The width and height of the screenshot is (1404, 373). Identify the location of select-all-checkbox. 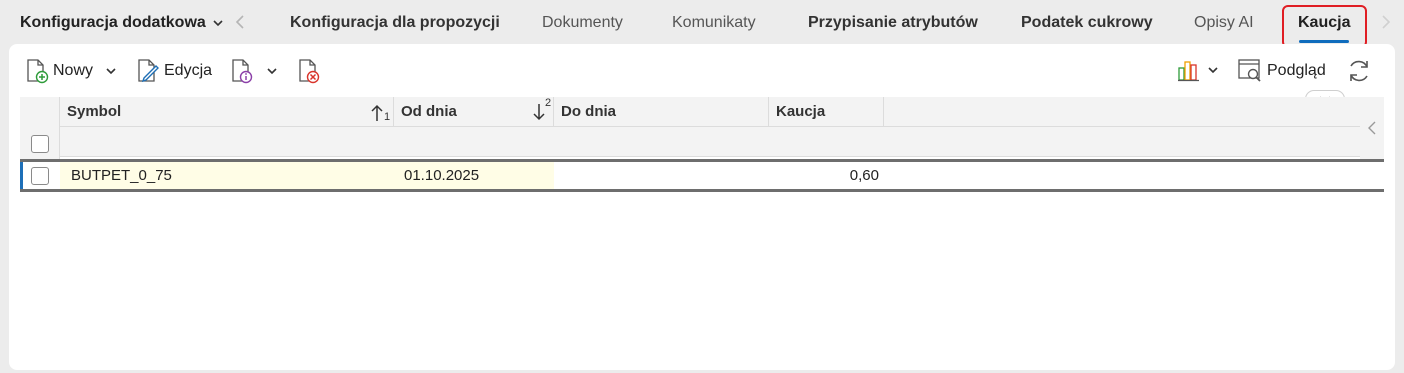
(40, 144).